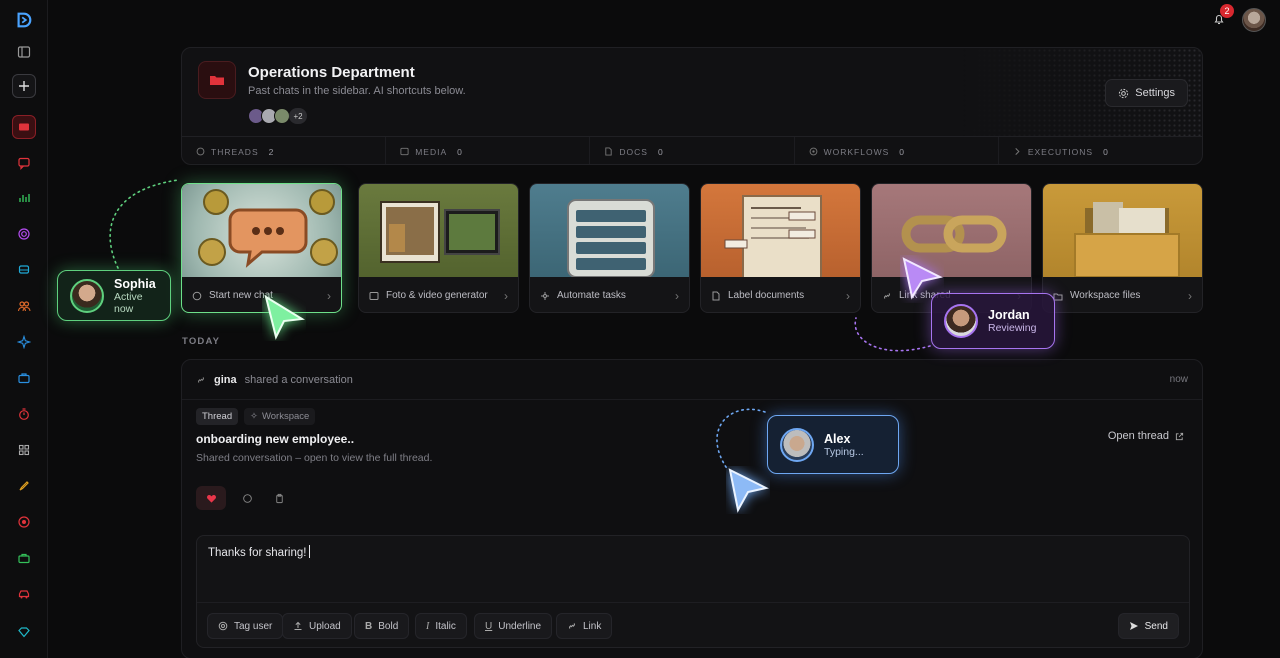 The width and height of the screenshot is (1280, 658). Describe the element at coordinates (1155, 93) in the screenshot. I see `settings-label: Settings` at that location.